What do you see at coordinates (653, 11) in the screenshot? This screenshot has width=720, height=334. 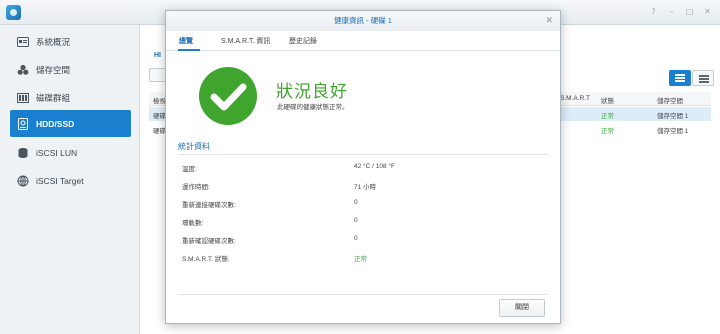 I see `help-icon: ?` at bounding box center [653, 11].